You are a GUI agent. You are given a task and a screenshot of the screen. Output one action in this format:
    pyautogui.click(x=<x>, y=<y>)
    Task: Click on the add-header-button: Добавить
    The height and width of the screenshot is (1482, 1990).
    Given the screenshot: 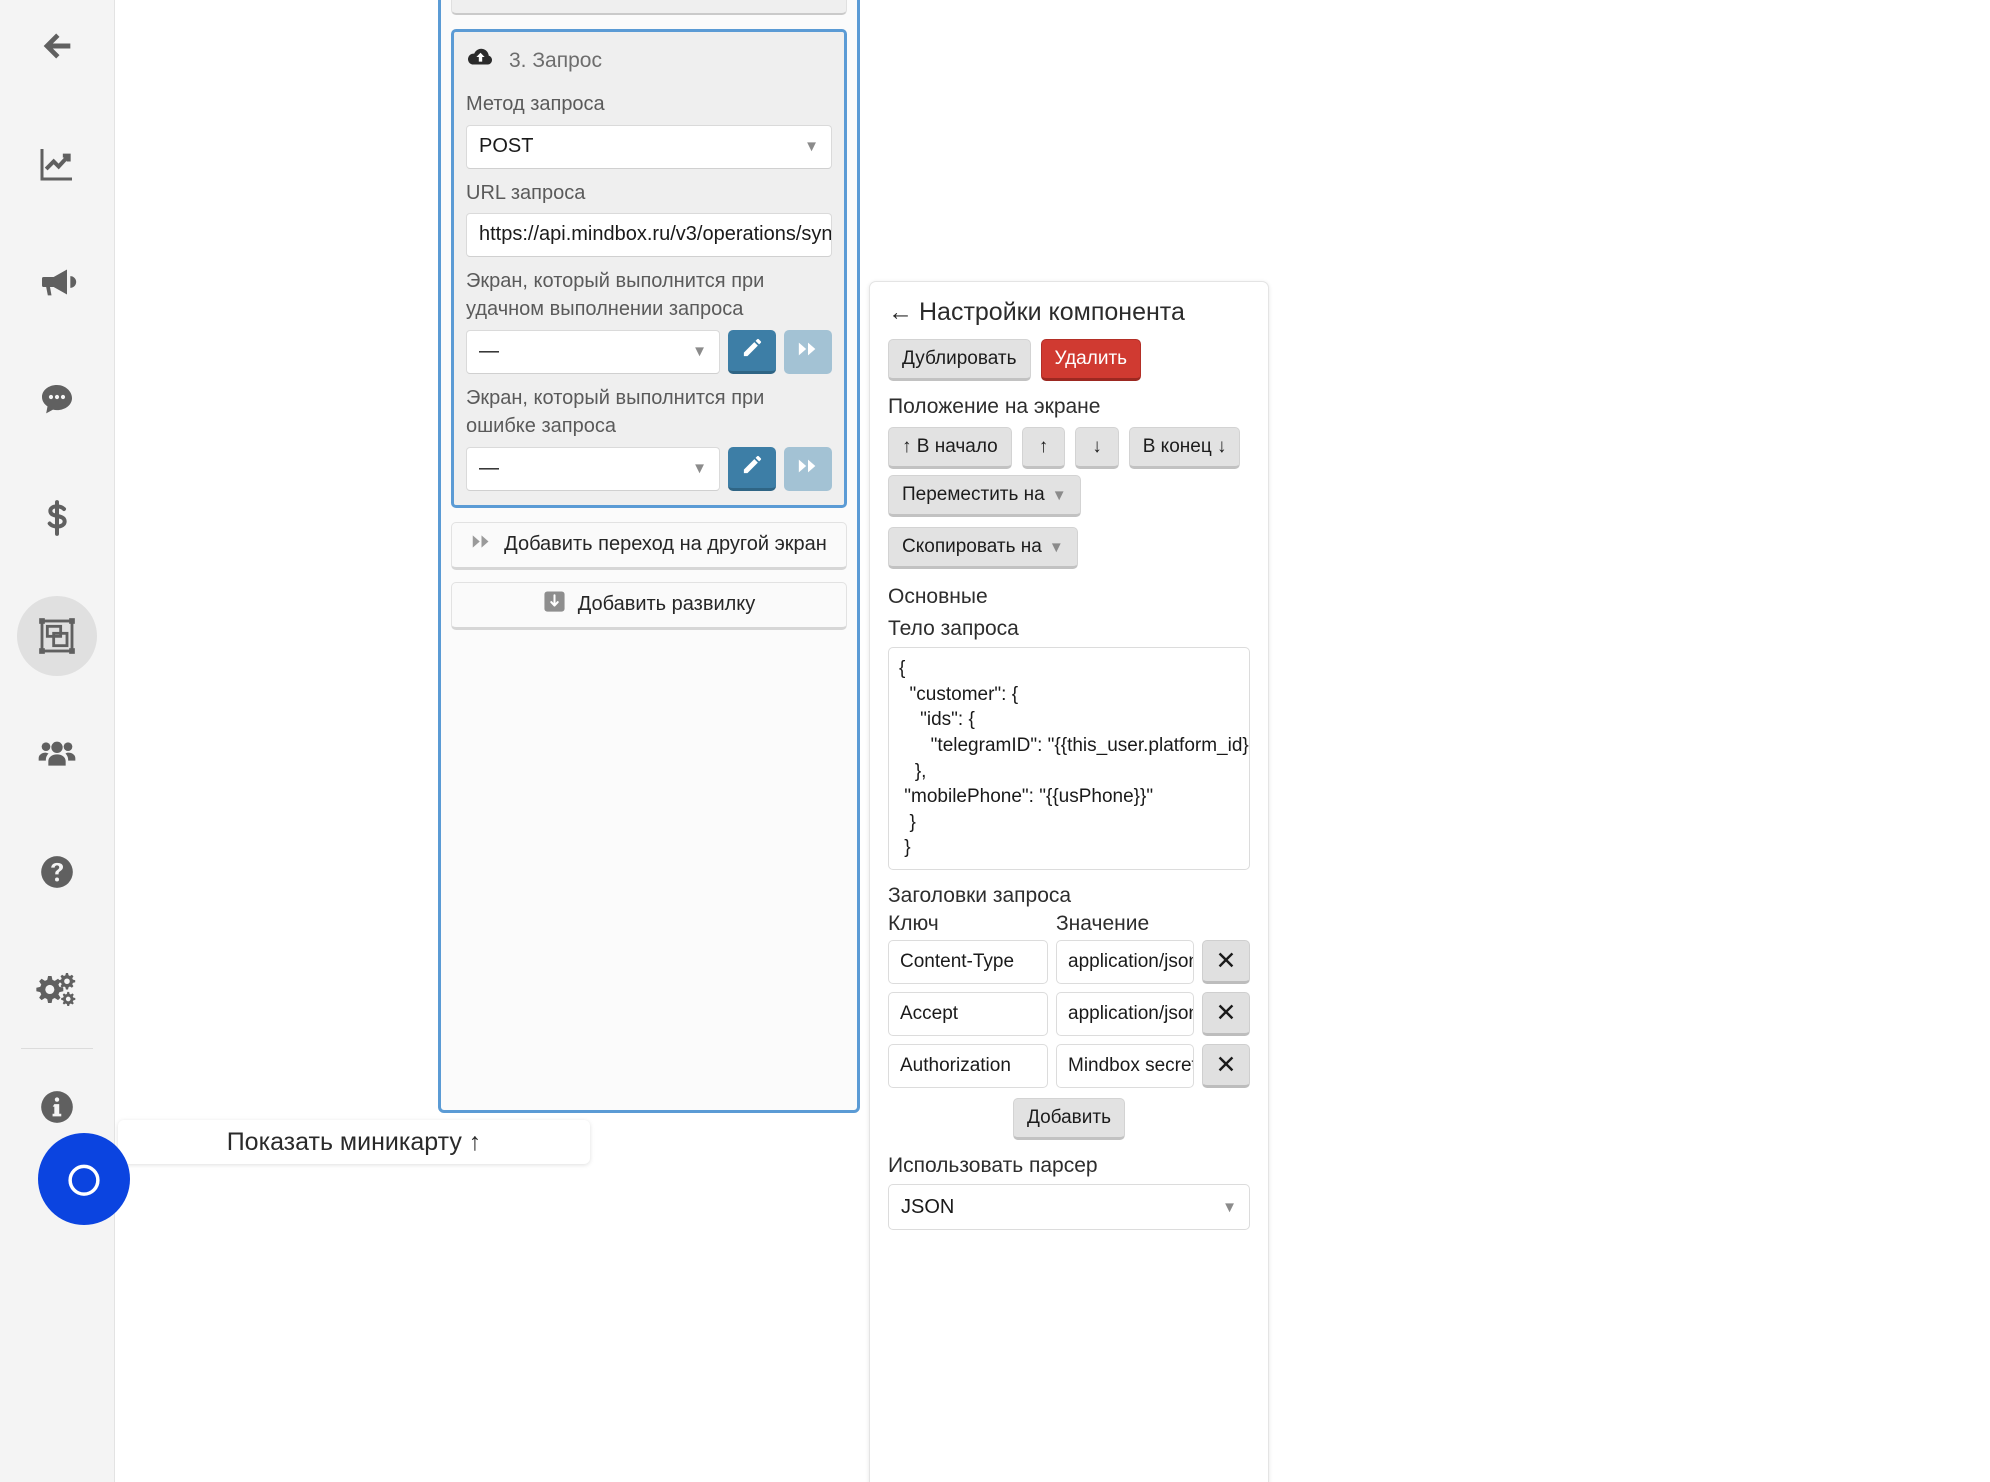 What is the action you would take?
    pyautogui.click(x=1069, y=1119)
    